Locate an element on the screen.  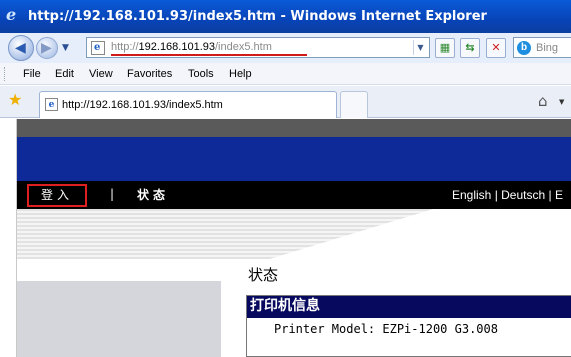
search-box: b Bing is located at coordinates (542, 47).